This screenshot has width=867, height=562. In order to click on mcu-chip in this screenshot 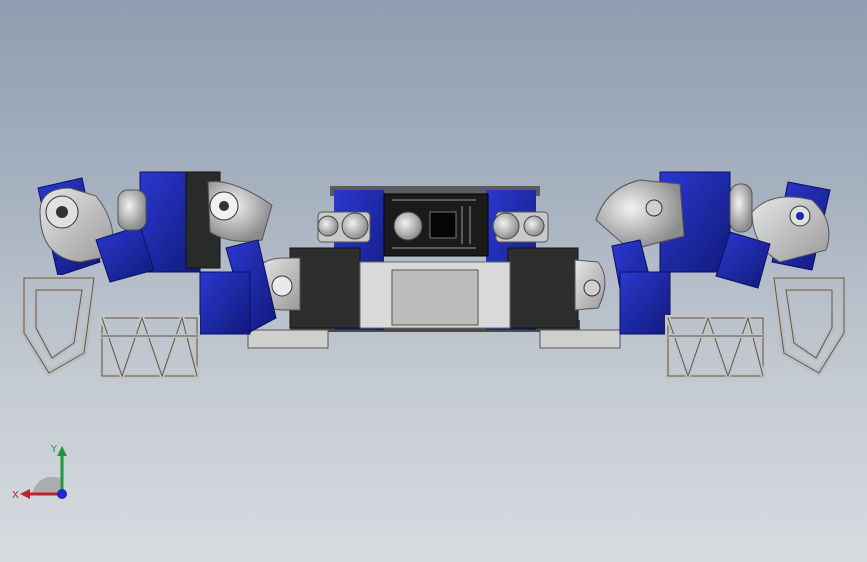, I will do `click(443, 225)`.